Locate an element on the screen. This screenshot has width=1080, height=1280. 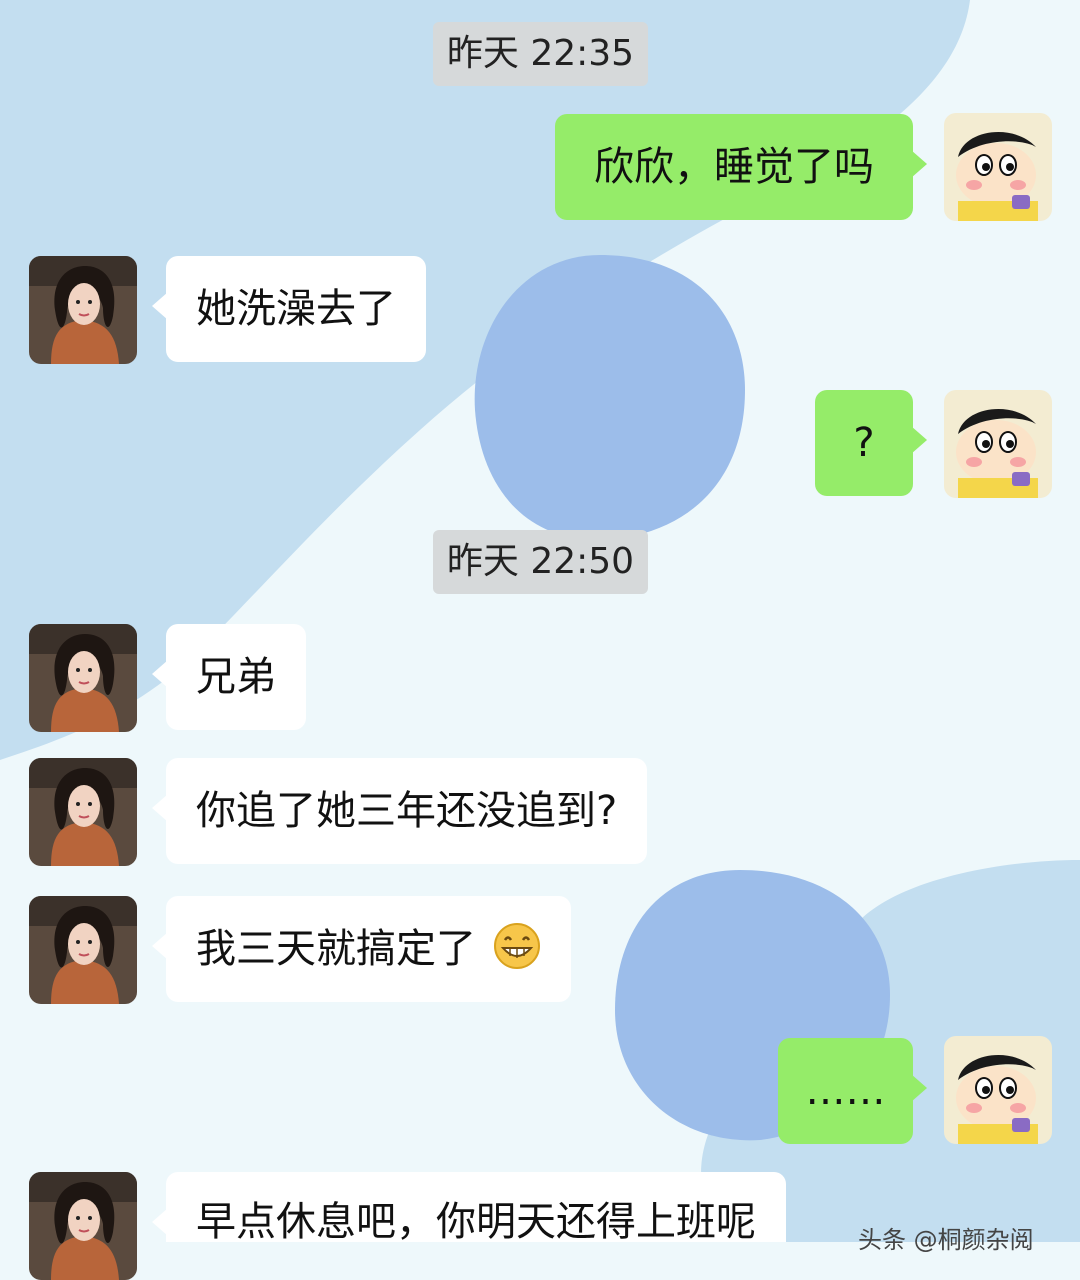
message-bubble-incoming: 兄弟 is located at coordinates (229, 677).